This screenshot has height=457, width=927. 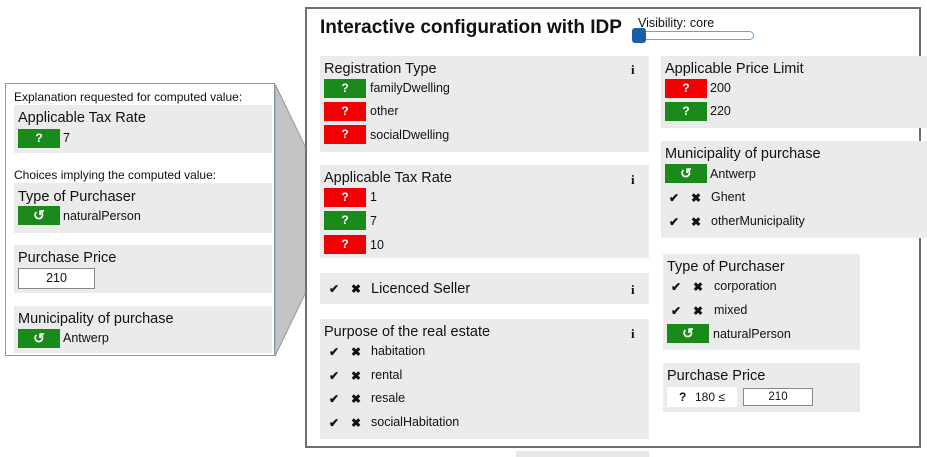 I want to click on option-label: 7, so click(x=373, y=221).